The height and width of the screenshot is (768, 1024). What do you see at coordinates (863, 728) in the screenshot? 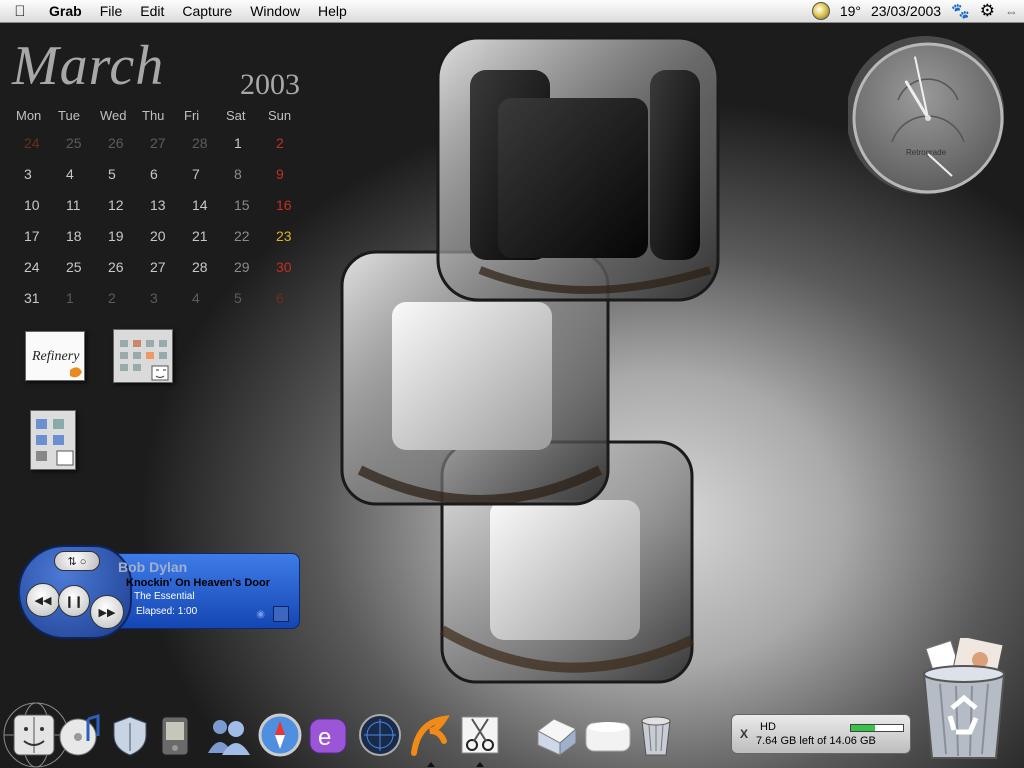
I see `hd-usage-fill` at bounding box center [863, 728].